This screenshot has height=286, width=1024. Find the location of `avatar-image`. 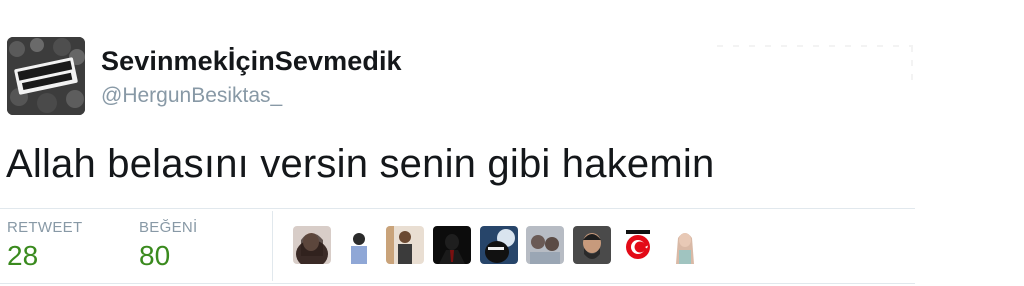

avatar-image is located at coordinates (46, 76).